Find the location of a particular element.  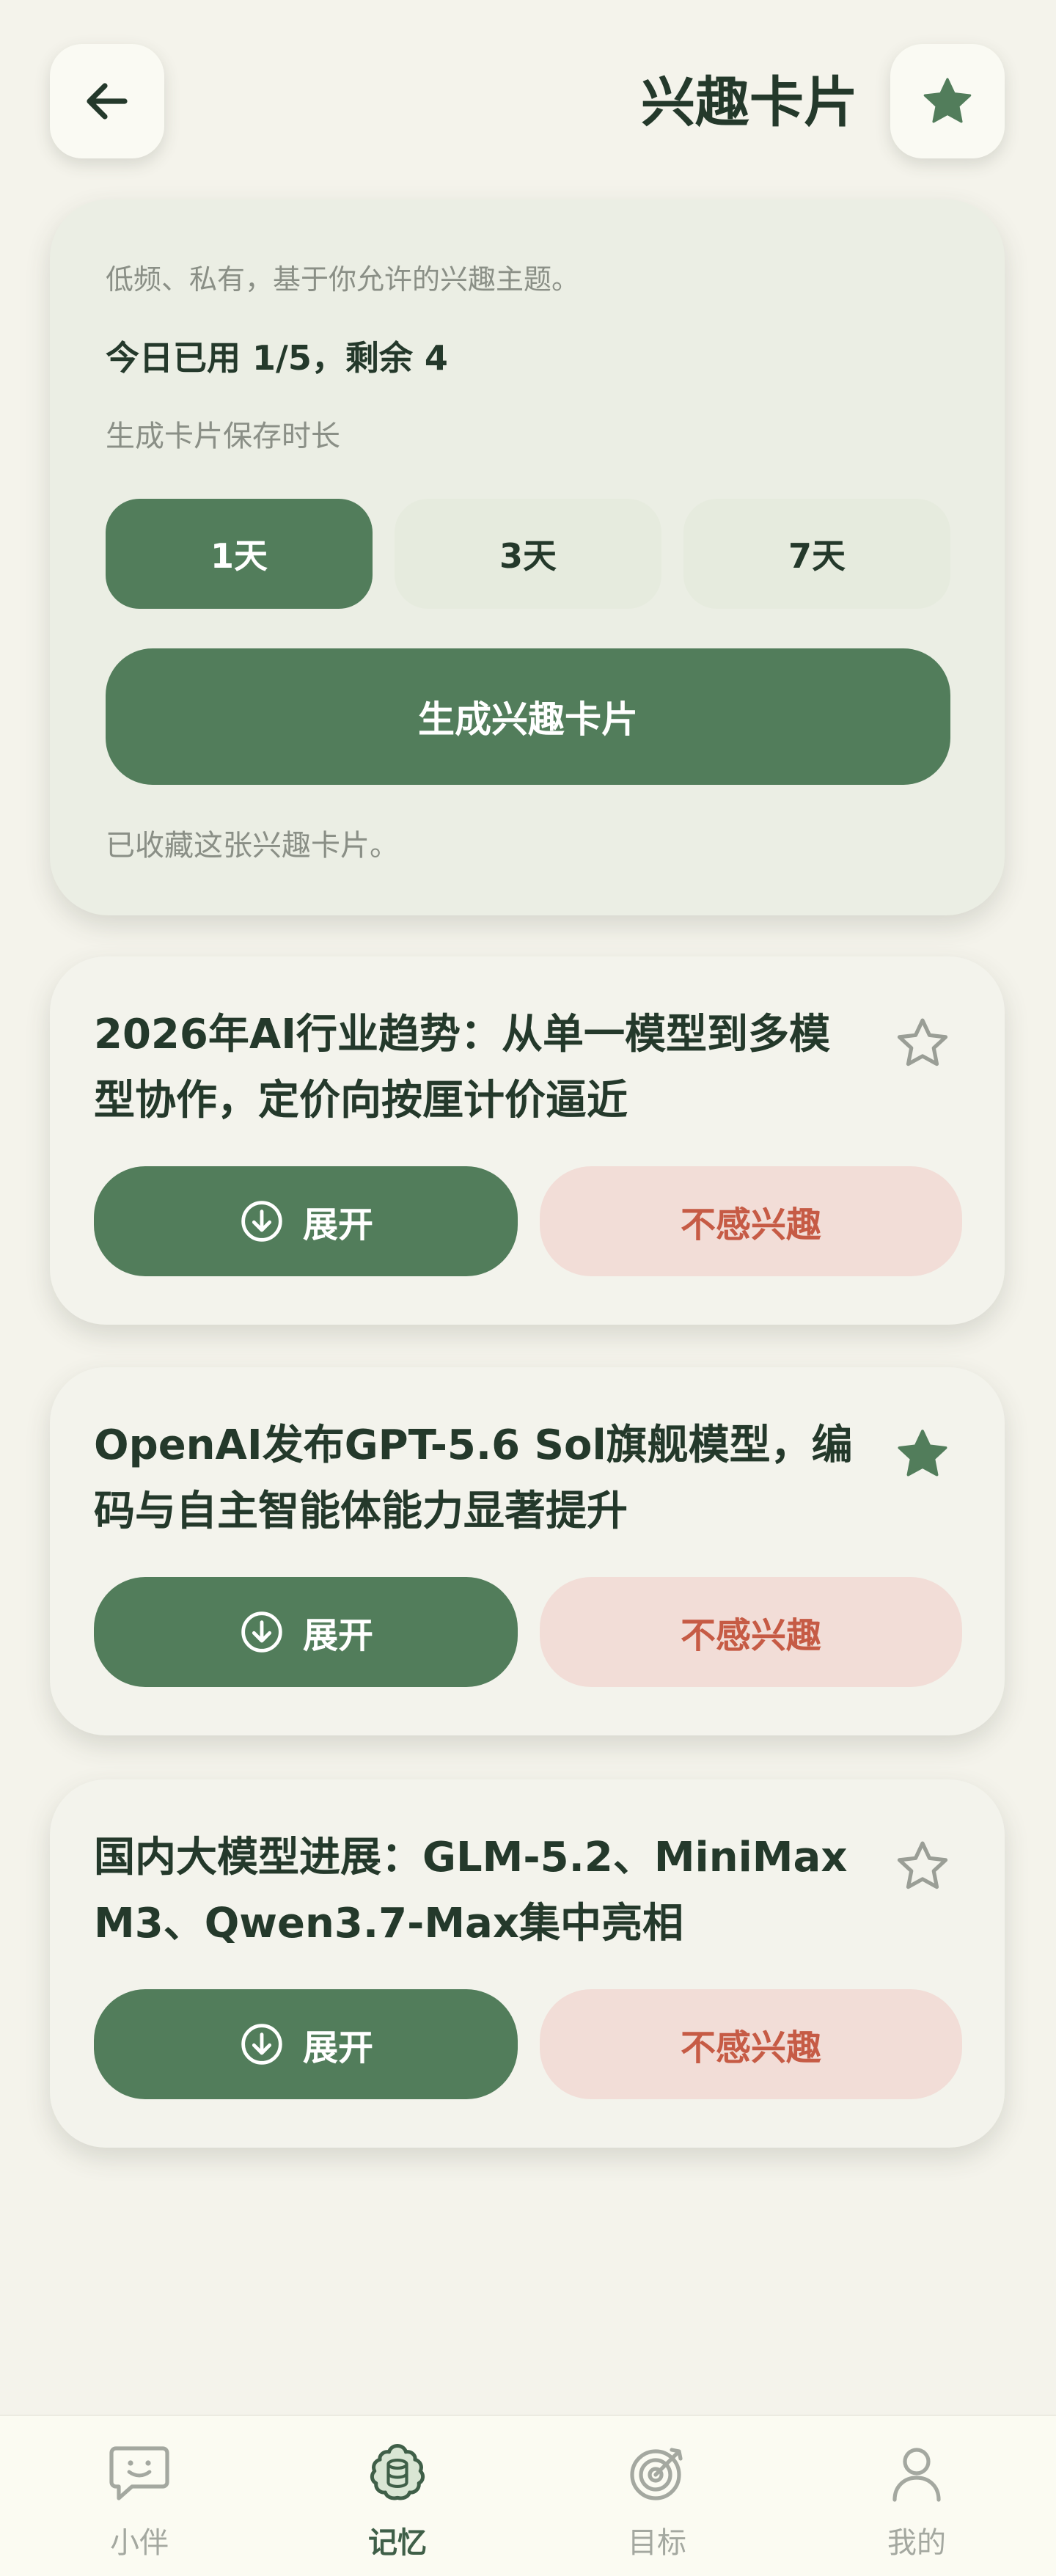

nav-item-companion: 小伴 is located at coordinates (139, 2496).